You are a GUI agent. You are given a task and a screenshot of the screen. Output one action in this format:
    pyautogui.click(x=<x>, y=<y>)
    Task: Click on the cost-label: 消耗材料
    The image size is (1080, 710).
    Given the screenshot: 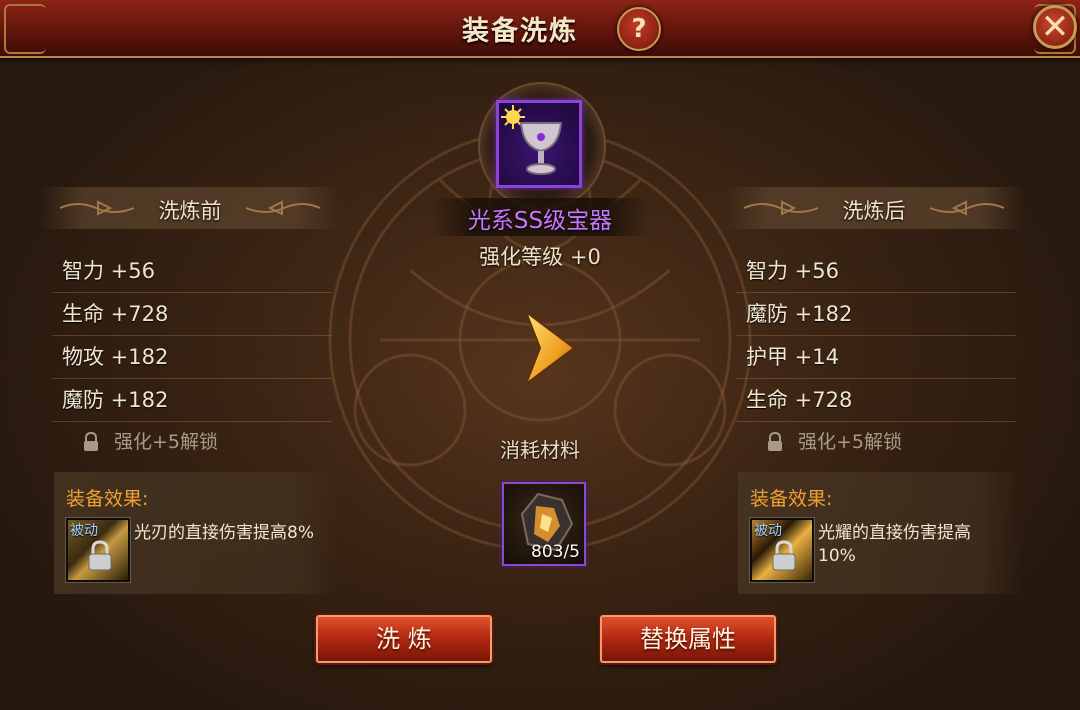 What is the action you would take?
    pyautogui.click(x=540, y=450)
    